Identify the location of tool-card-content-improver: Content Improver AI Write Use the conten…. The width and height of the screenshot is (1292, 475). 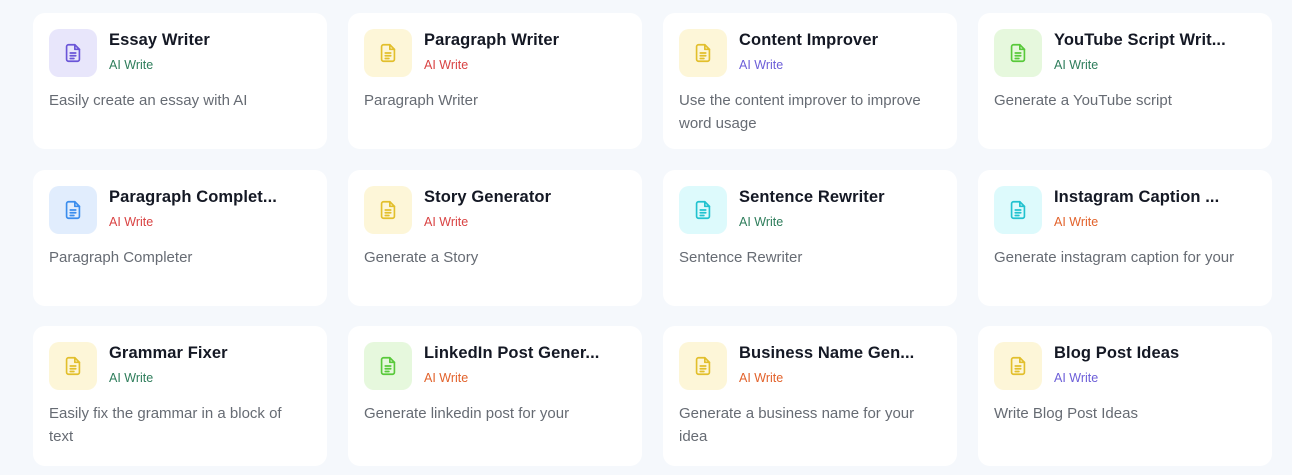
(810, 81).